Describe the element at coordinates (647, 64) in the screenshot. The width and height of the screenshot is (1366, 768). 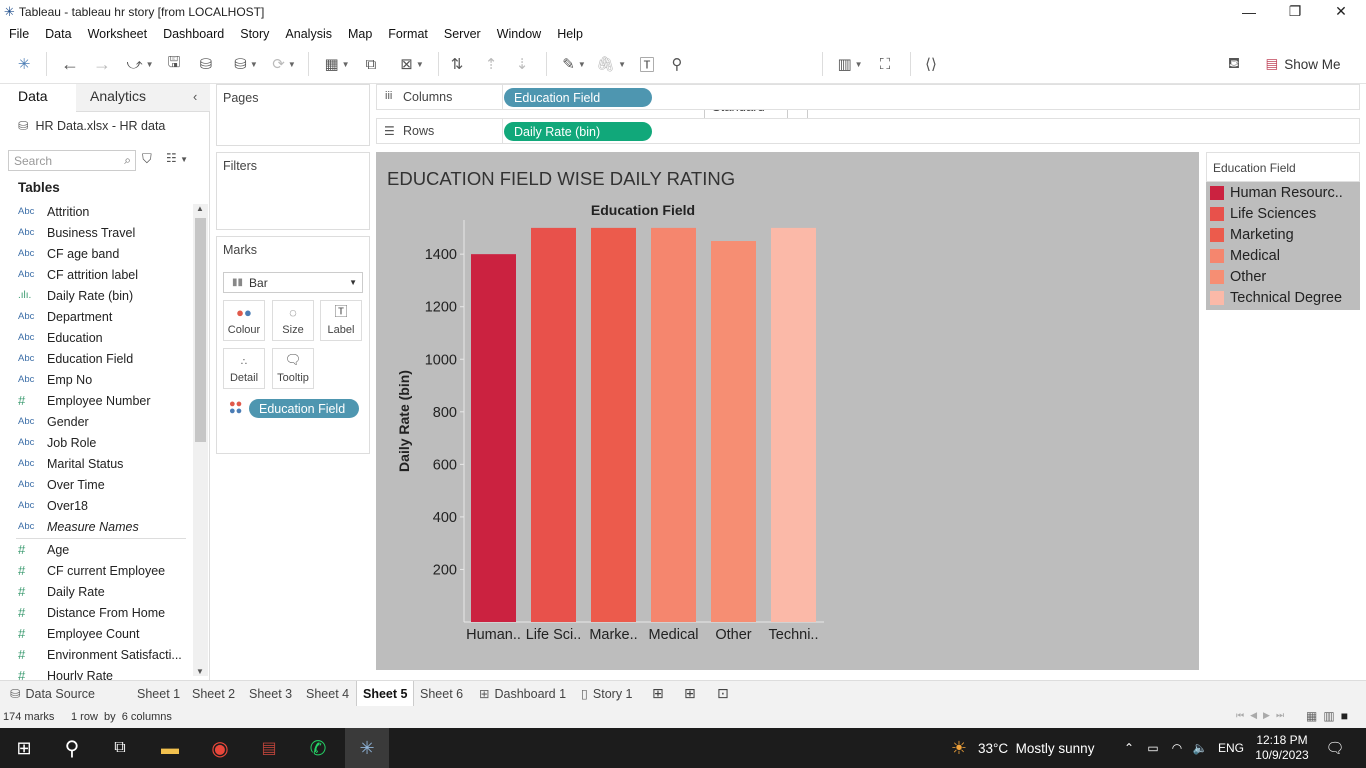
I see `show-mark-labels-icon: 🅃` at that location.